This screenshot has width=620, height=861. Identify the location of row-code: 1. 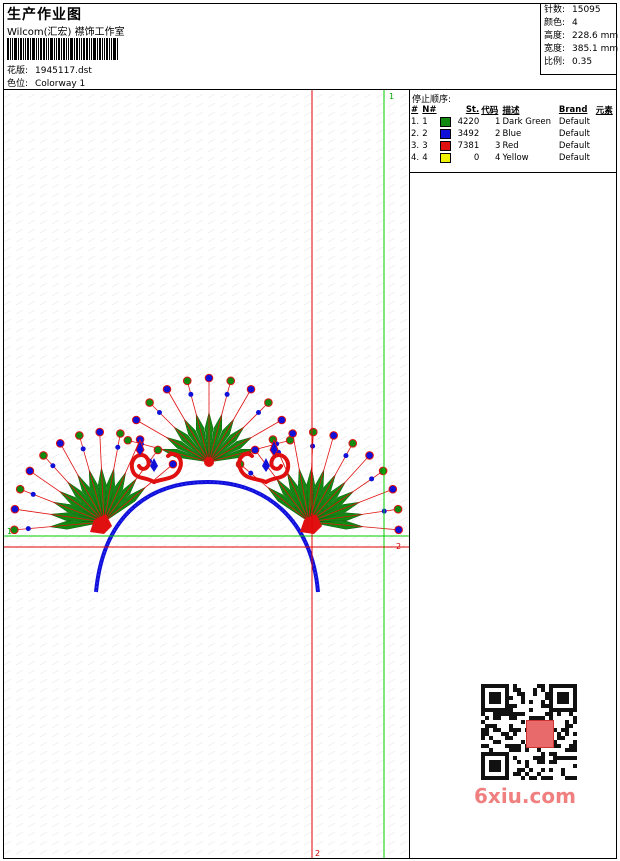
(498, 122).